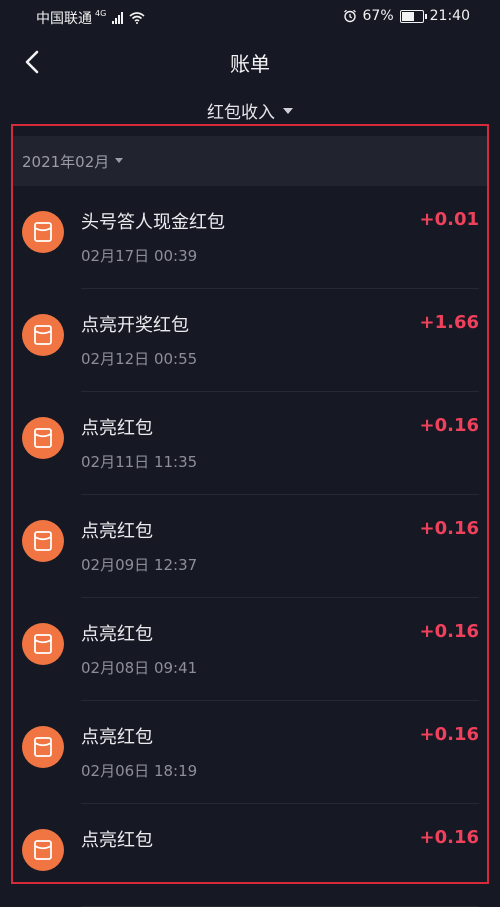 The image size is (500, 907). What do you see at coordinates (413, 16) in the screenshot?
I see `battery-icon` at bounding box center [413, 16].